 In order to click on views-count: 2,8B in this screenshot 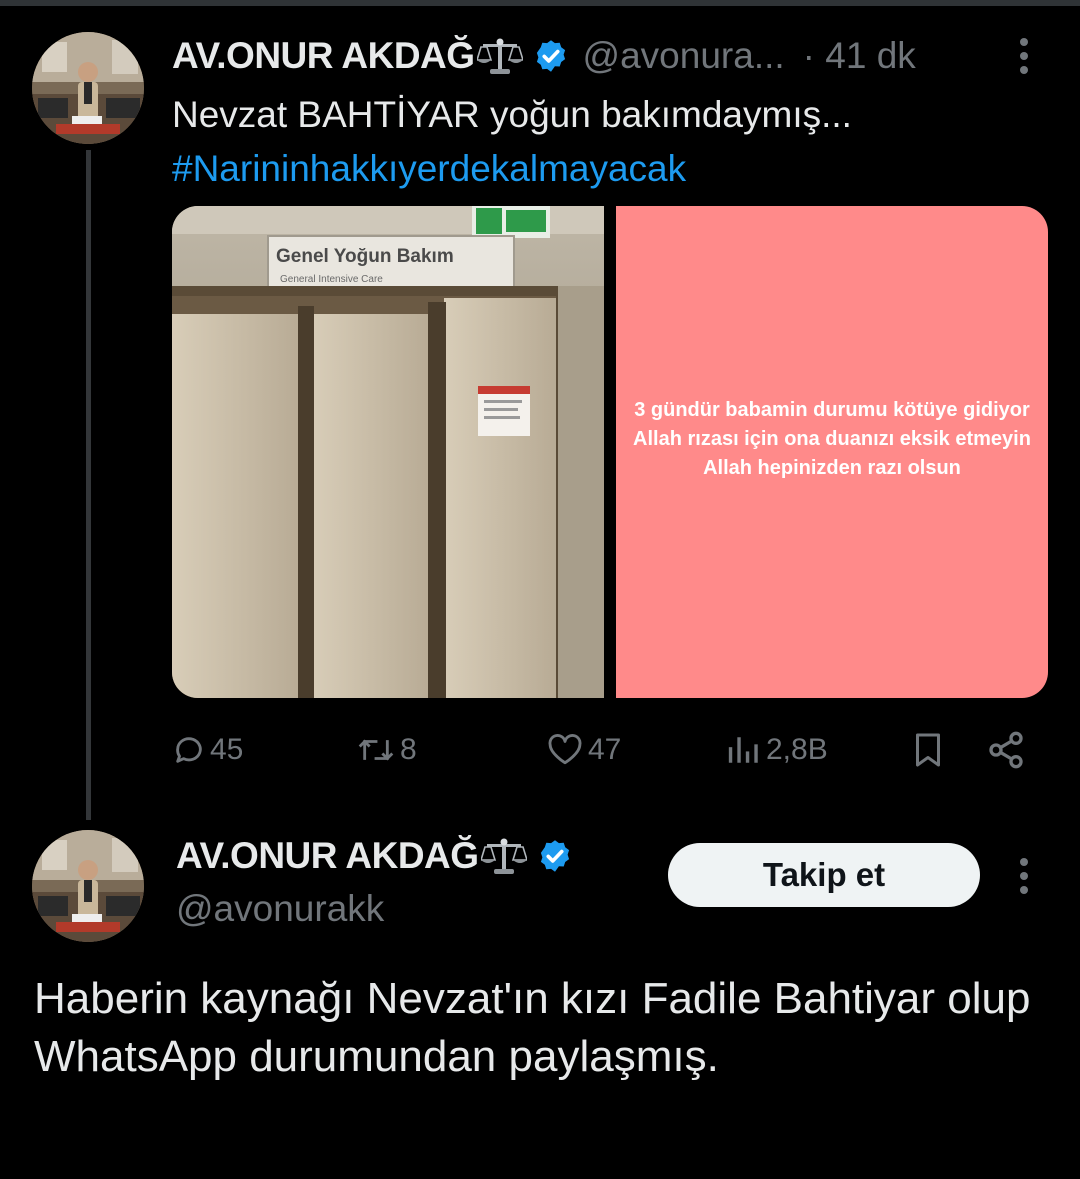, I will do `click(797, 749)`.